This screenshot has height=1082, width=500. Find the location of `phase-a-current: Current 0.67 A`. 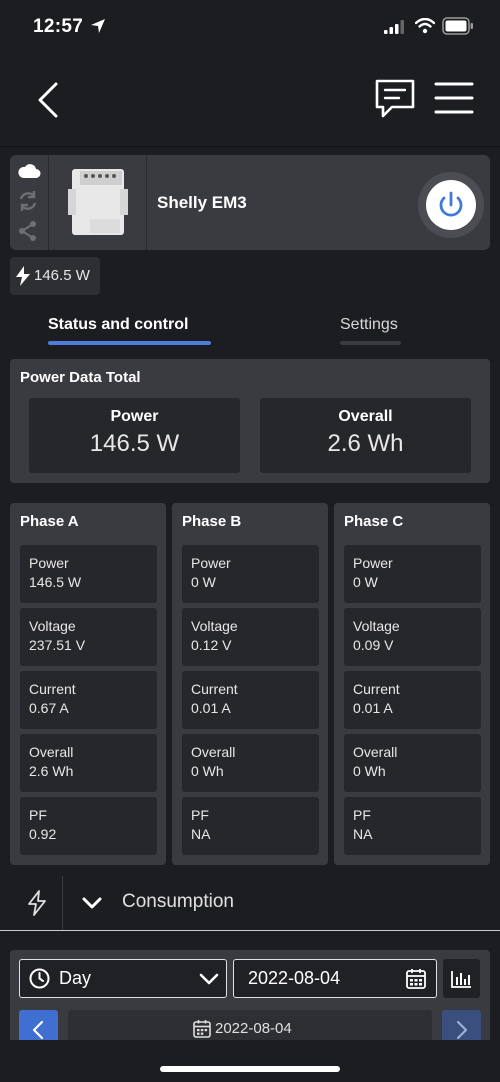

phase-a-current: Current 0.67 A is located at coordinates (88, 700).